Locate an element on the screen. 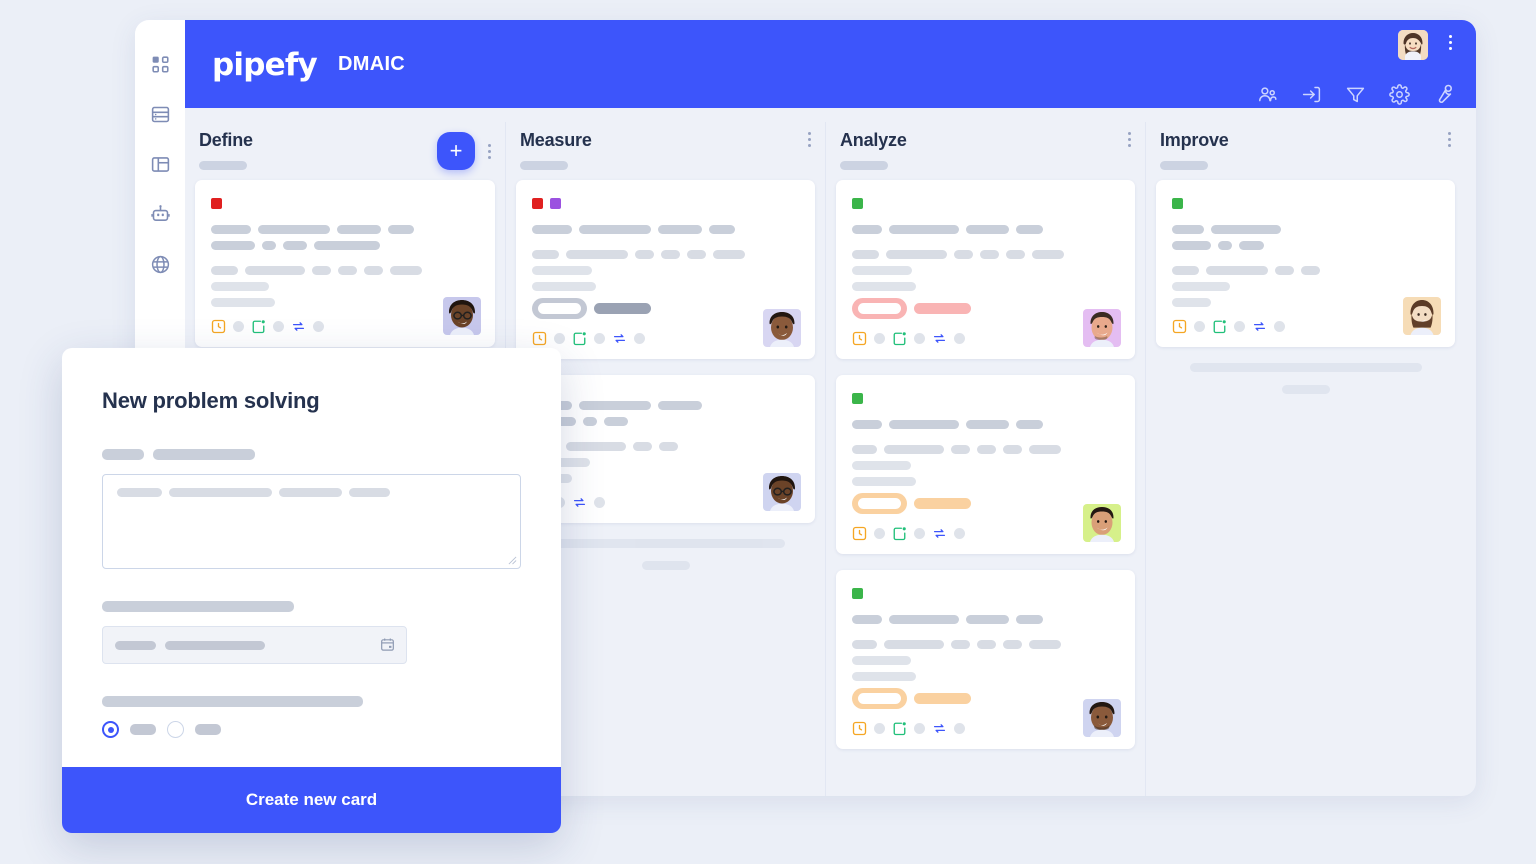 Image resolution: width=1536 pixels, height=864 pixels. calendar-icon is located at coordinates (387, 644).